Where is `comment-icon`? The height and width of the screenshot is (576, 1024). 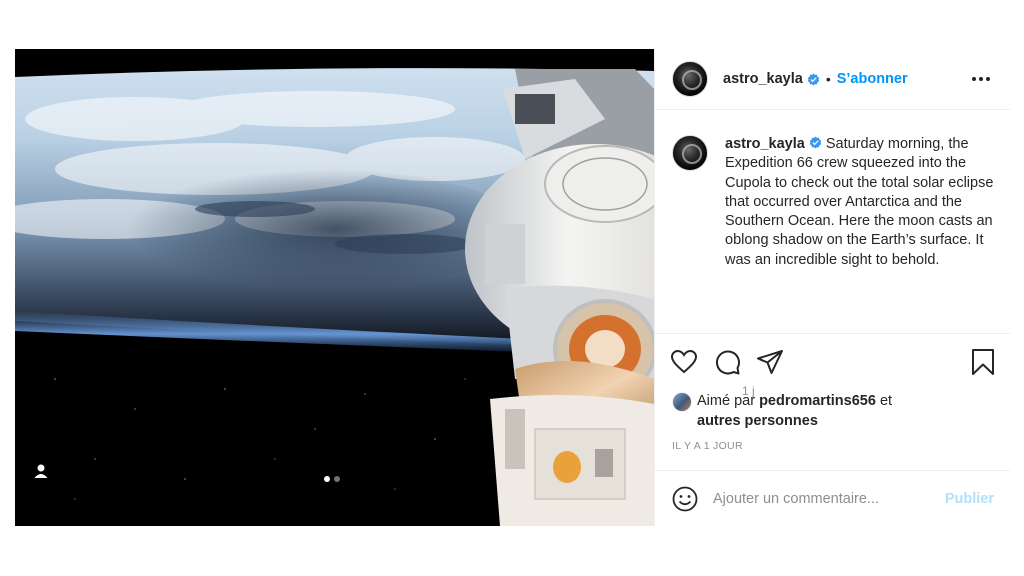 comment-icon is located at coordinates (727, 362).